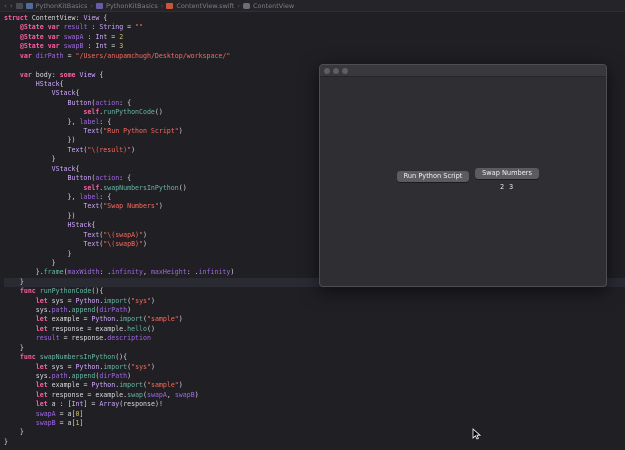 Image resolution: width=625 pixels, height=450 pixels. What do you see at coordinates (75, 235) in the screenshot?
I see `code-line: Text("\(swapA)")` at bounding box center [75, 235].